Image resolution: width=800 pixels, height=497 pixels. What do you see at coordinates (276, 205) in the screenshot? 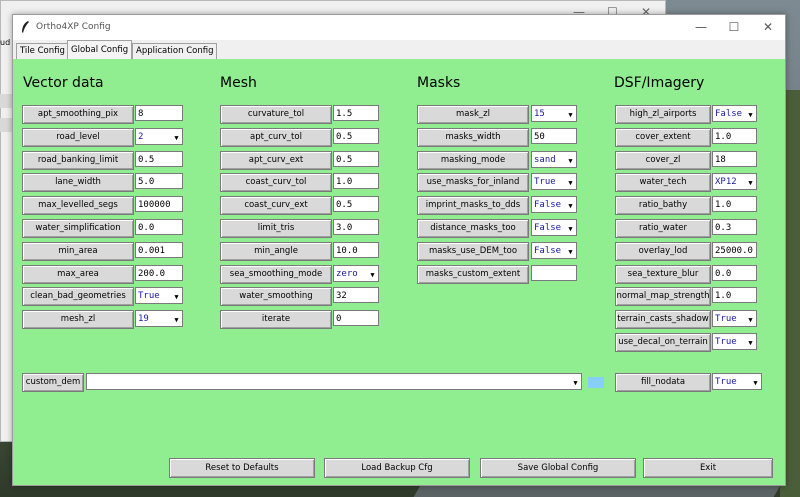
I see `coast-curv-ext-button: coast_curv_ext` at bounding box center [276, 205].